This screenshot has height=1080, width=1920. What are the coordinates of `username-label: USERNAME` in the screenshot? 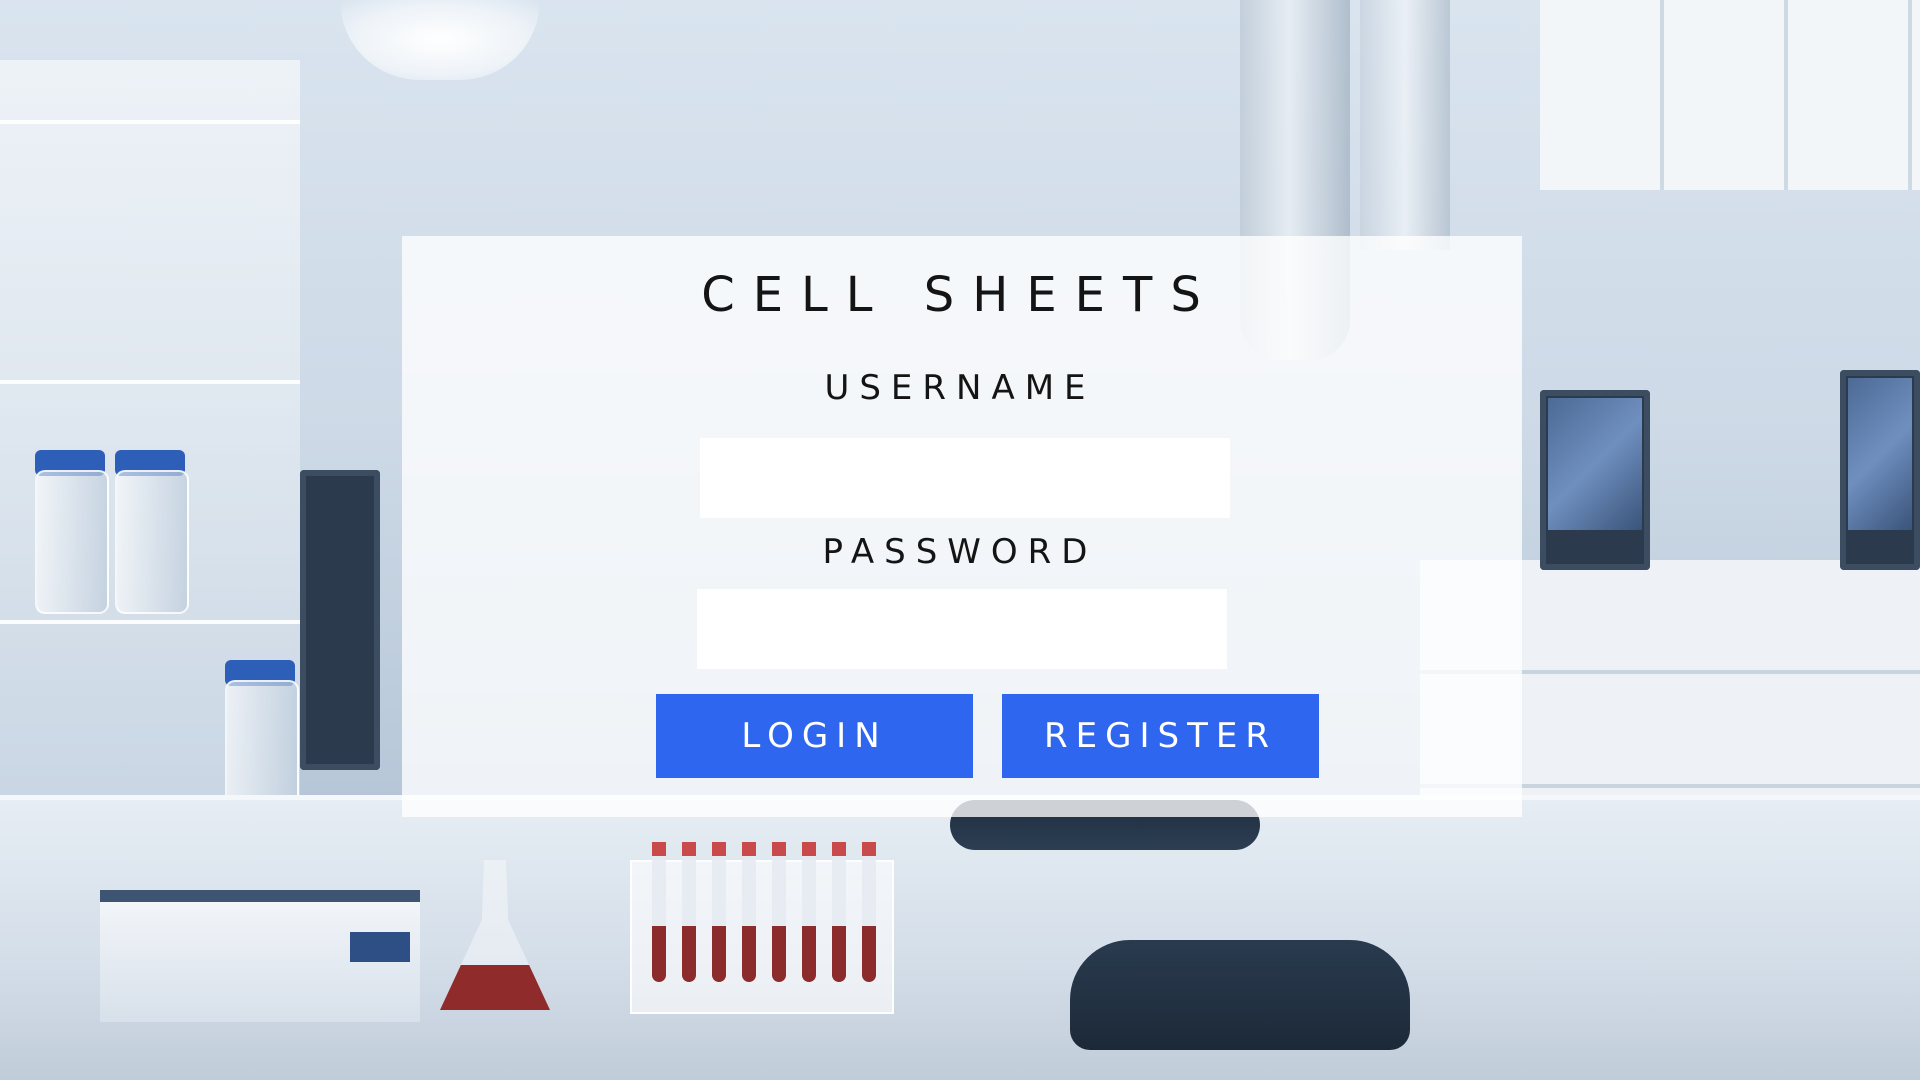 It's located at (960, 388).